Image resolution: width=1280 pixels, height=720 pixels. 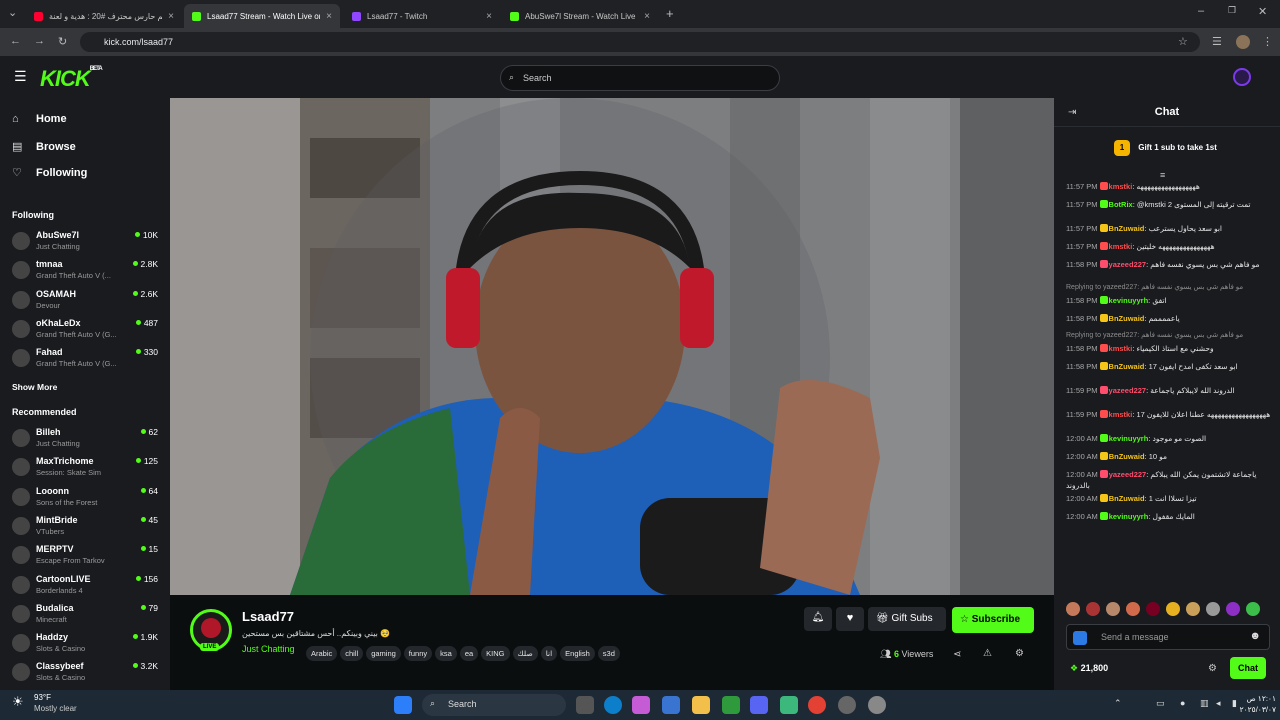 What do you see at coordinates (262, 16) in the screenshot?
I see `browser-tab-2: Lsaad77 Stream - Watch Live on Kick ×` at bounding box center [262, 16].